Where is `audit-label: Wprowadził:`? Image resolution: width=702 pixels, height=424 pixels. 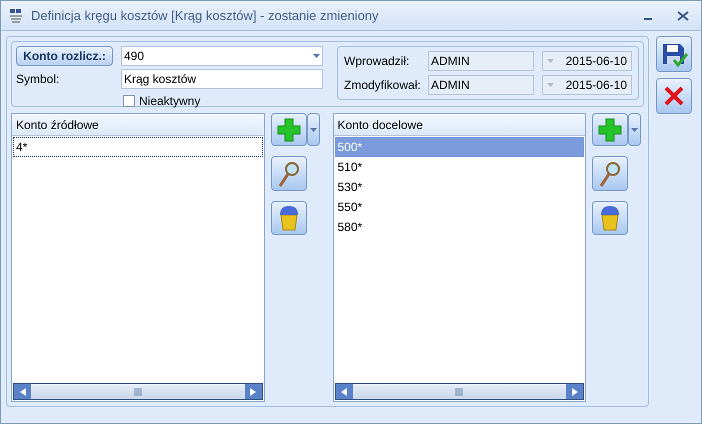
audit-label: Wprowadził: is located at coordinates (377, 61).